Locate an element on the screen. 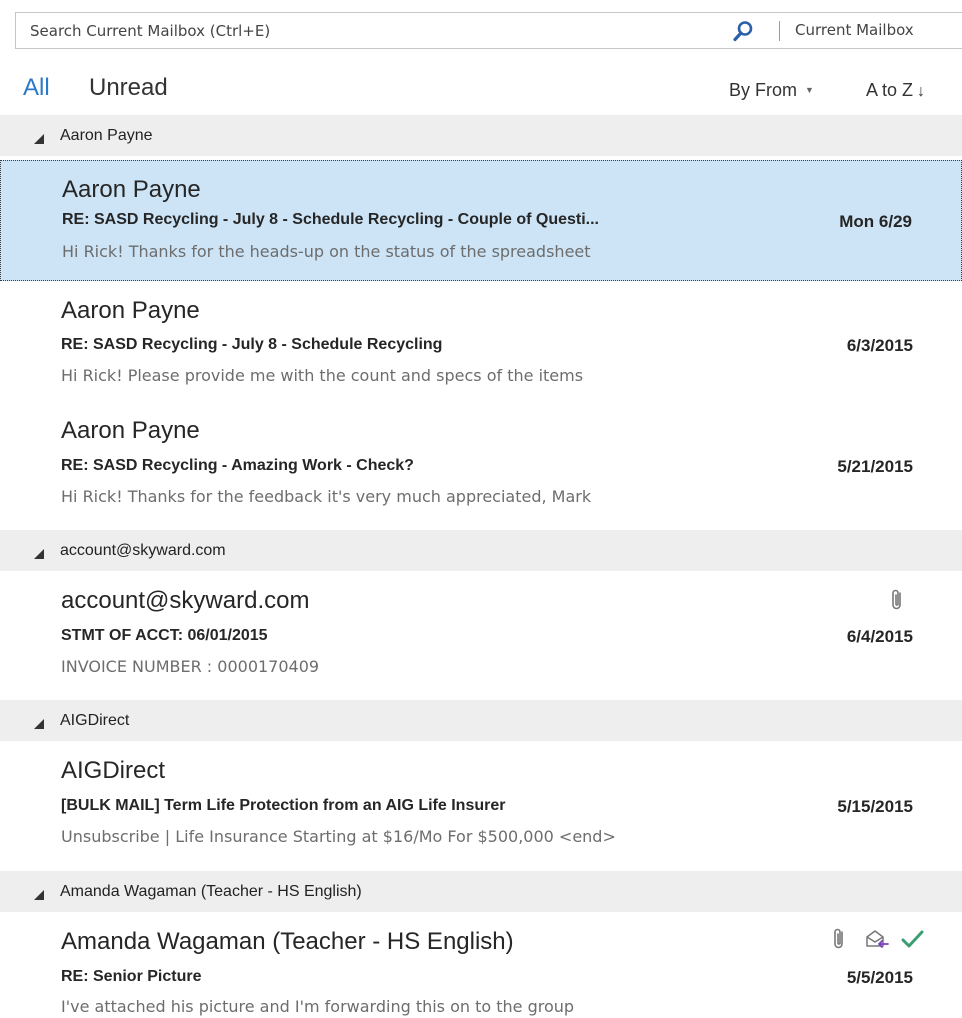 This screenshot has height=1018, width=962. mail-date: 6/4/2015 is located at coordinates (879, 636).